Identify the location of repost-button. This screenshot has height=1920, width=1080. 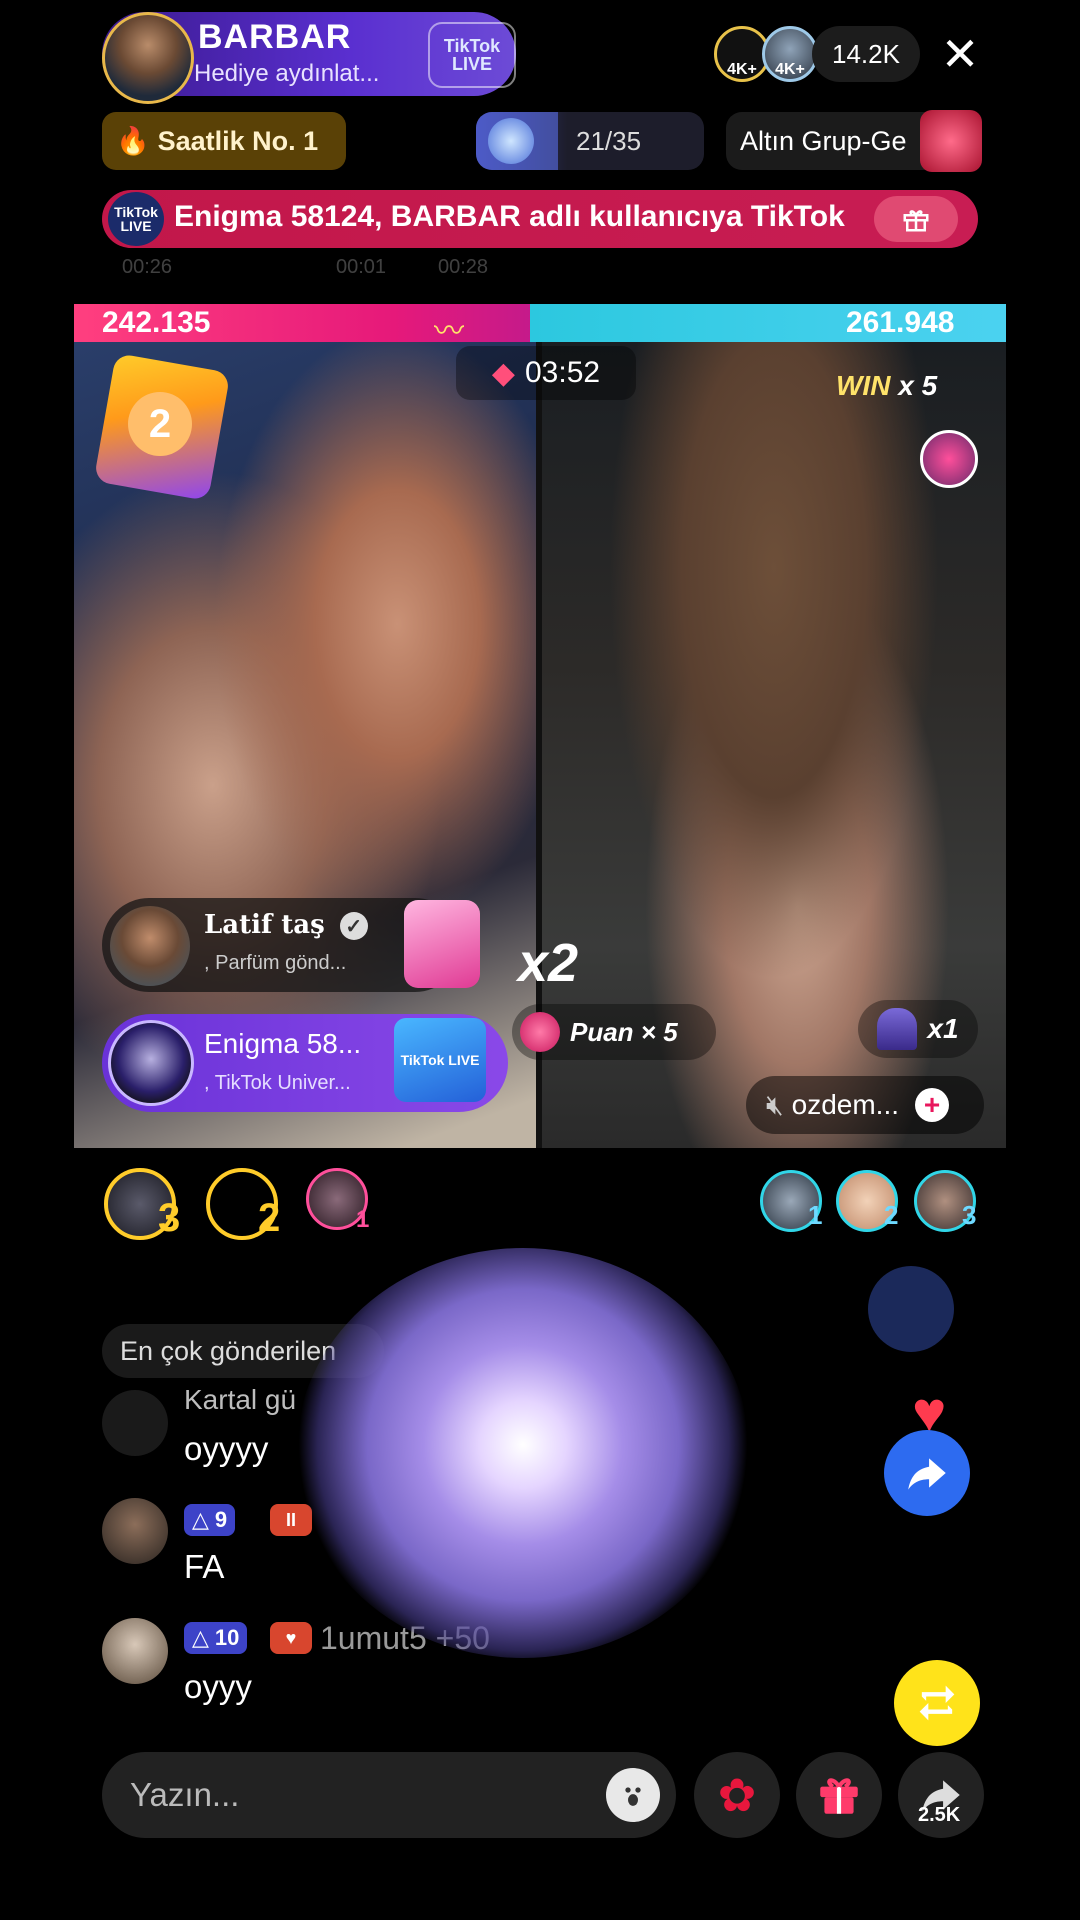
(937, 1703).